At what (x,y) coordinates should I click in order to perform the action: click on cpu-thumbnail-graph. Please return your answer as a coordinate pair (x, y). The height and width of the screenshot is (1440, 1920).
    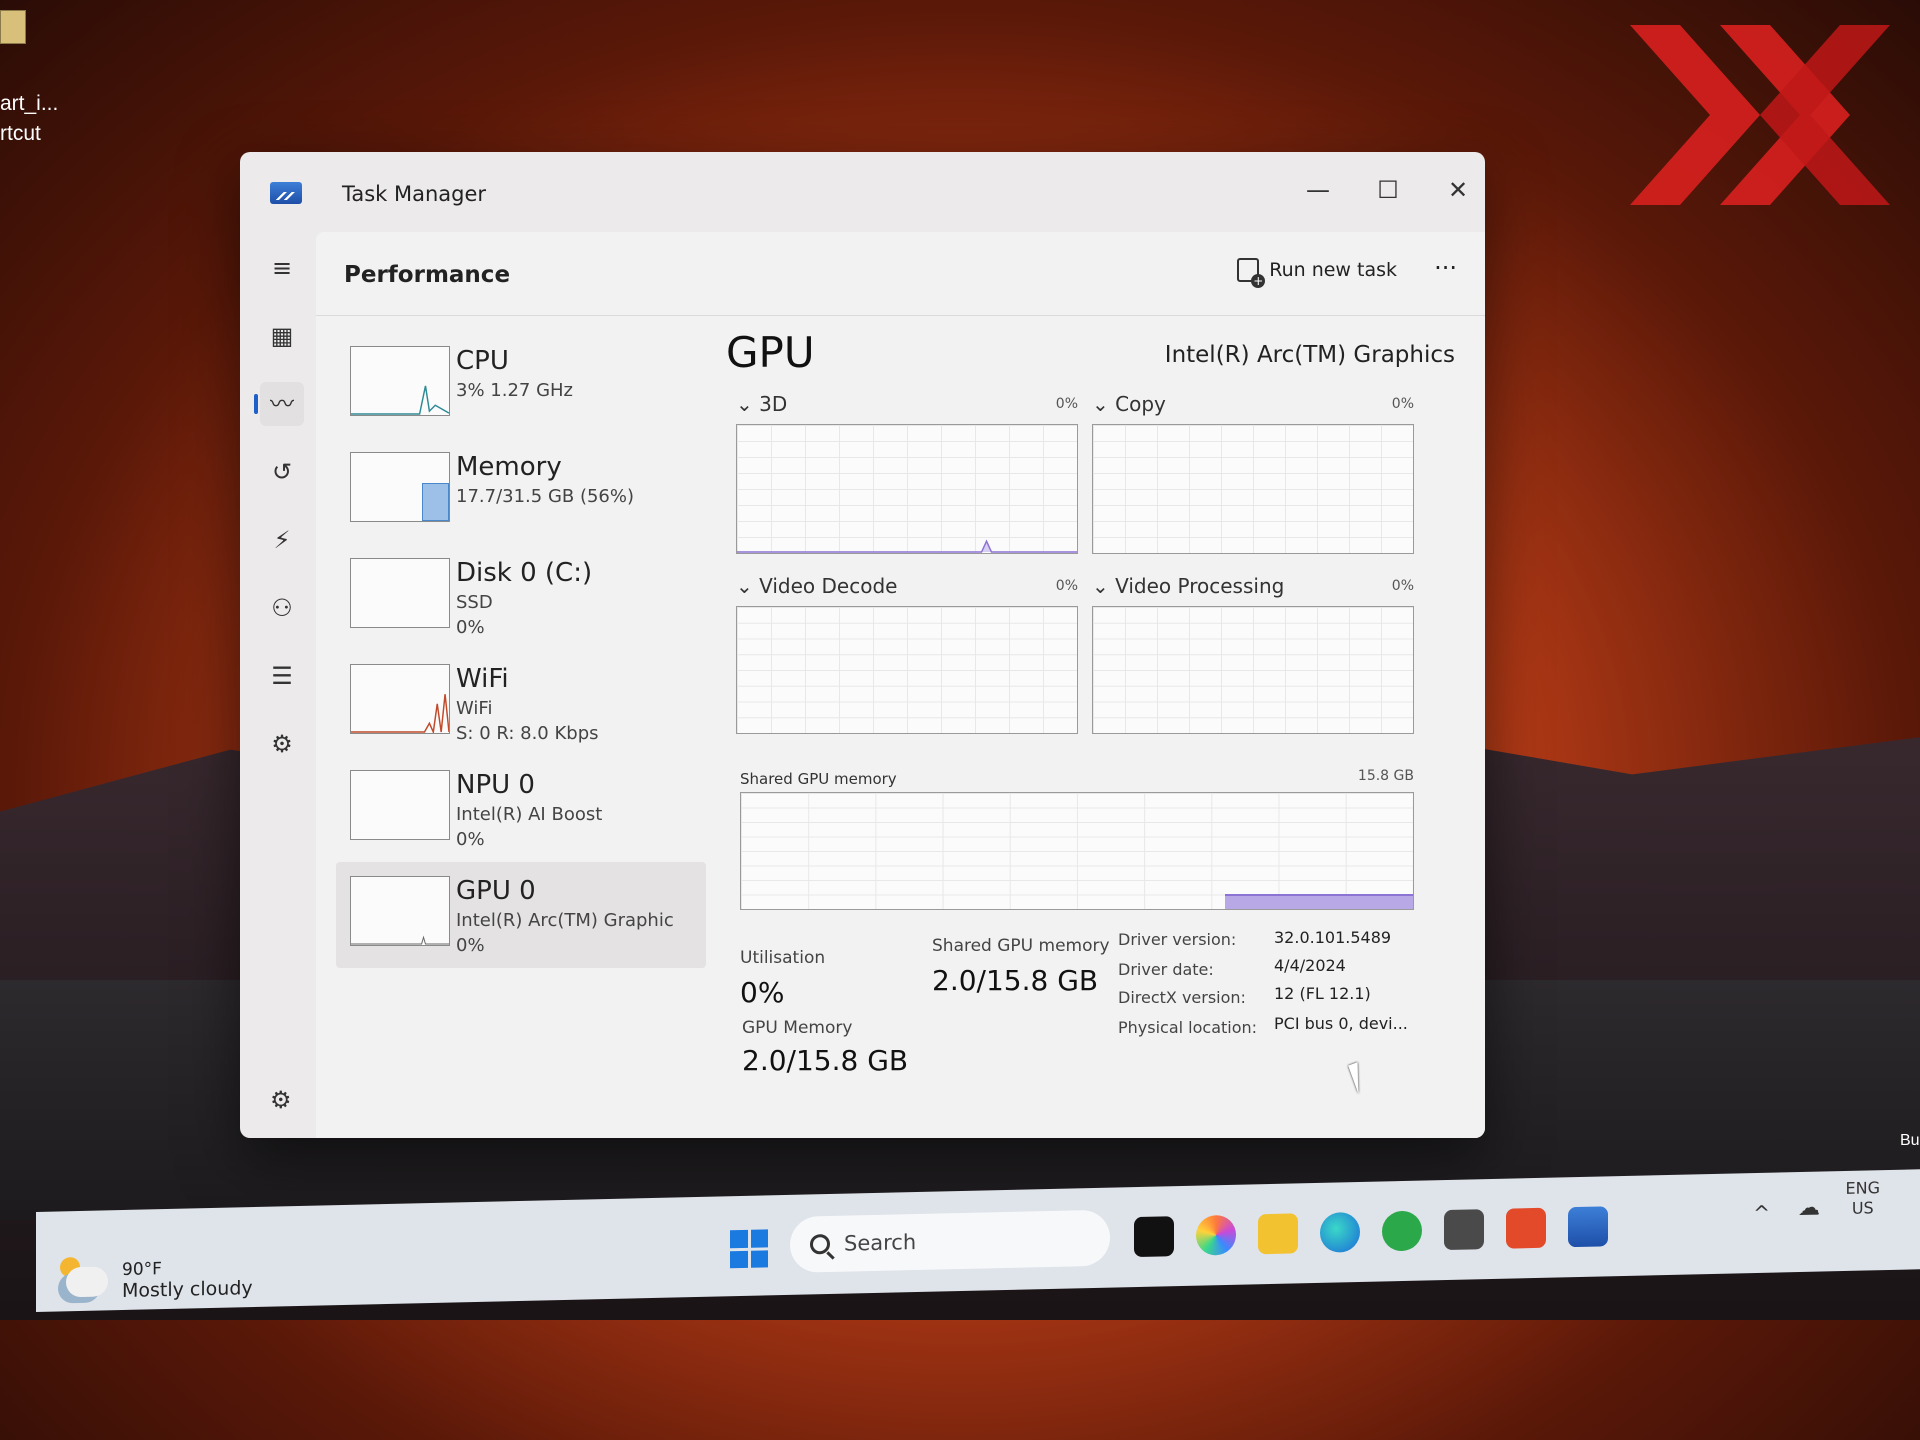
    Looking at the image, I should click on (400, 381).